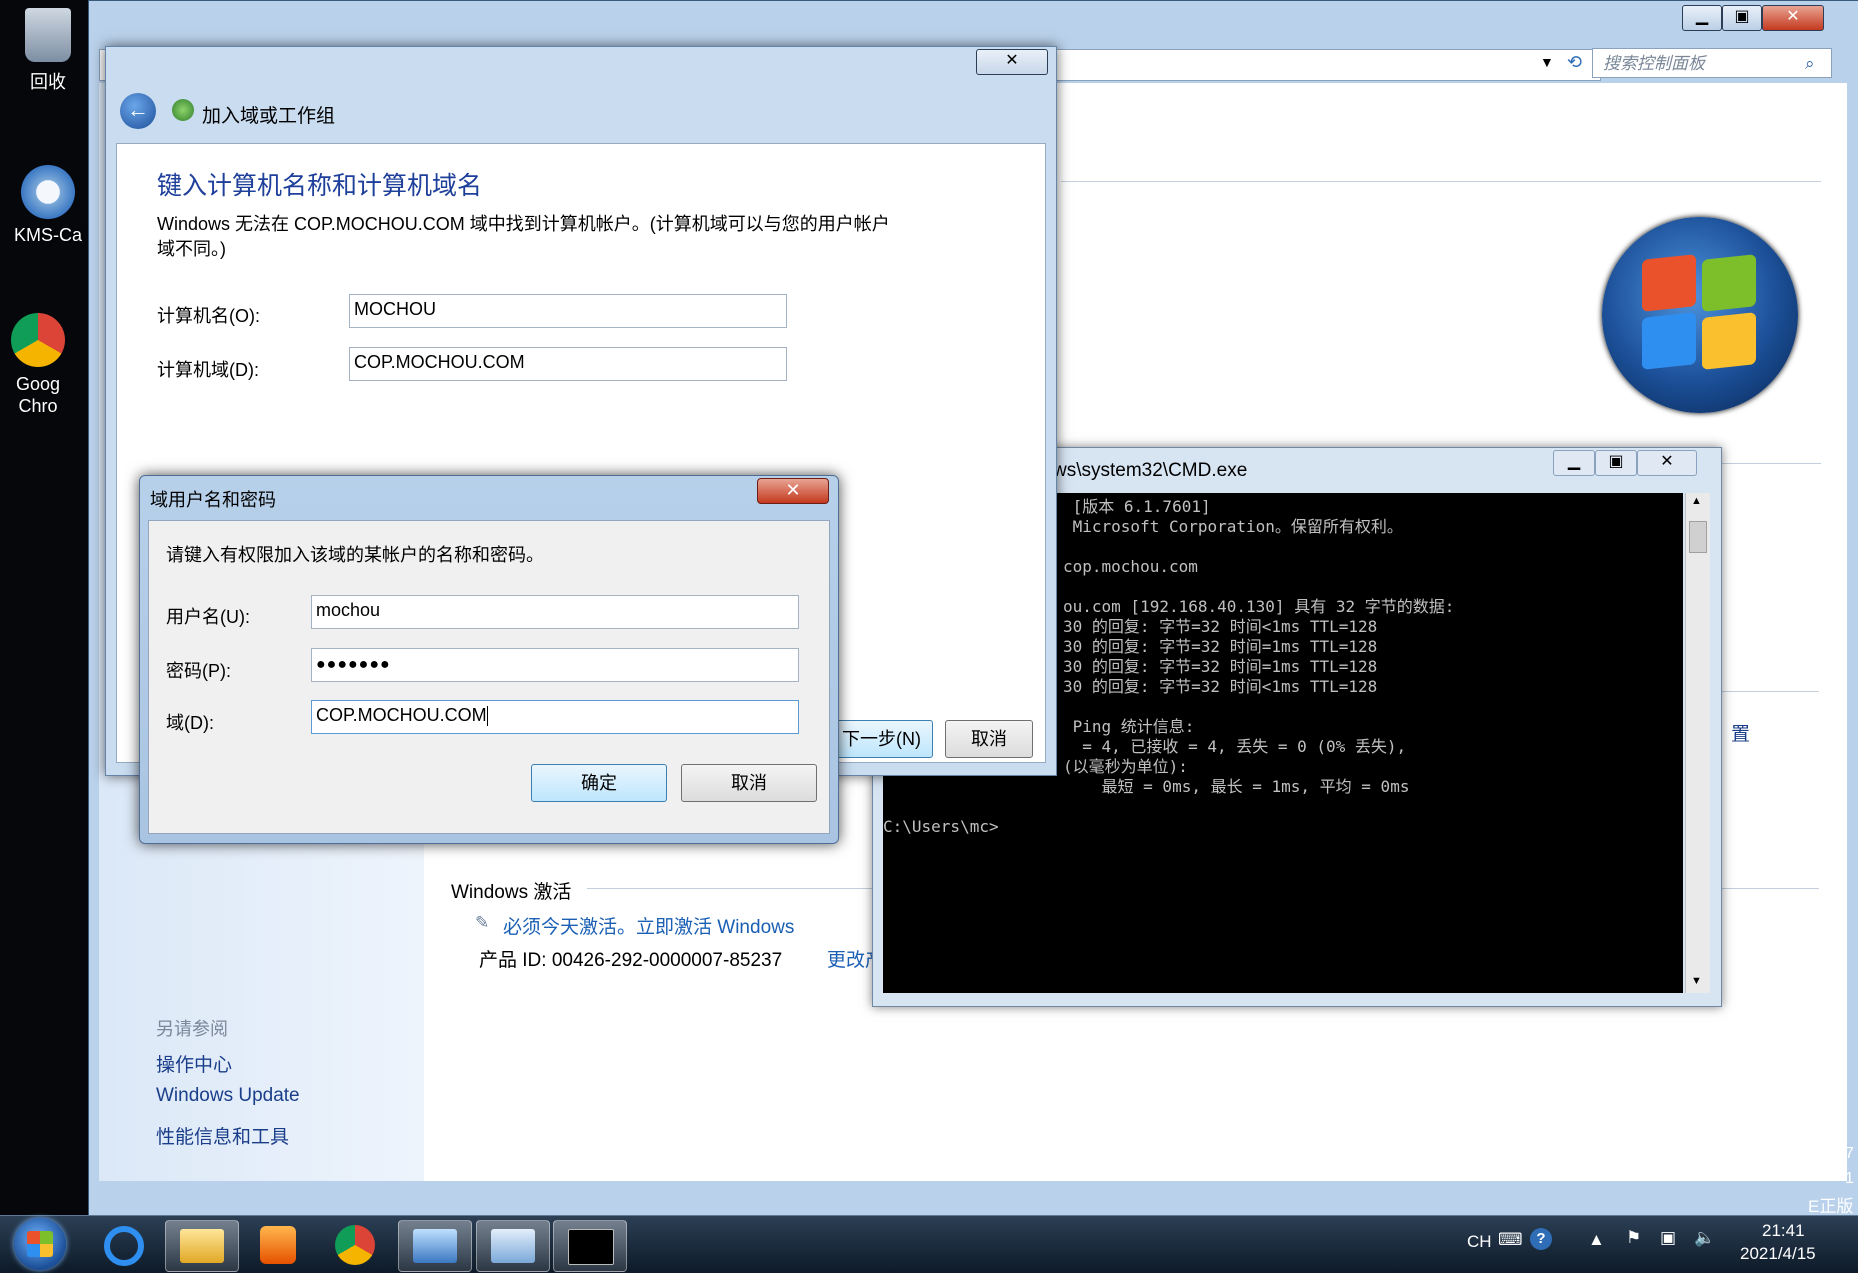  Describe the element at coordinates (1742, 18) in the screenshot. I see `maximize-button: ▣` at that location.